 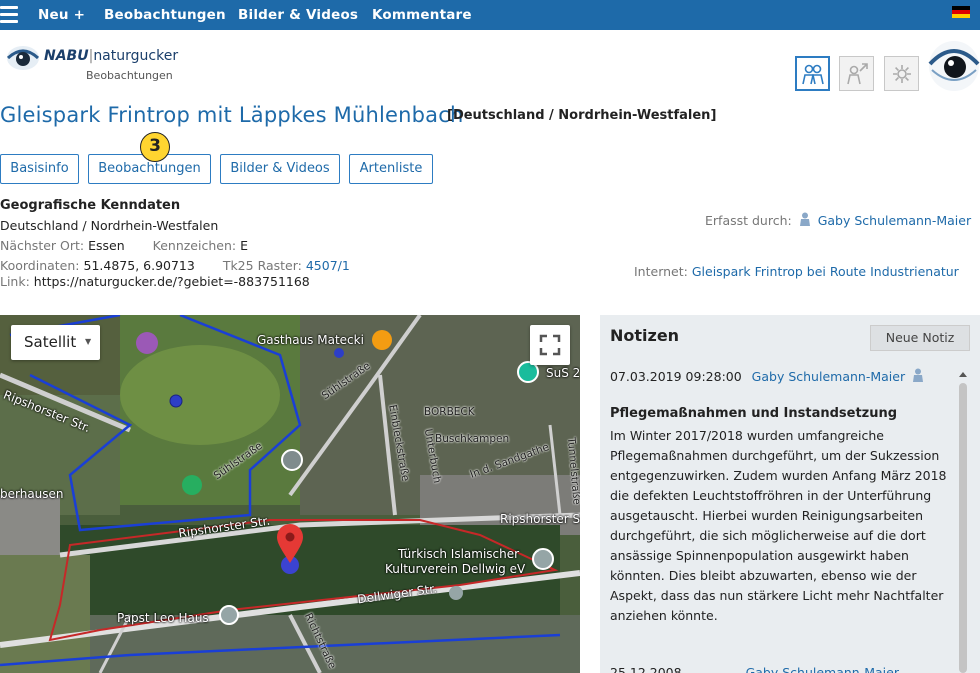 I want to click on fullscreen-icon, so click(x=550, y=345).